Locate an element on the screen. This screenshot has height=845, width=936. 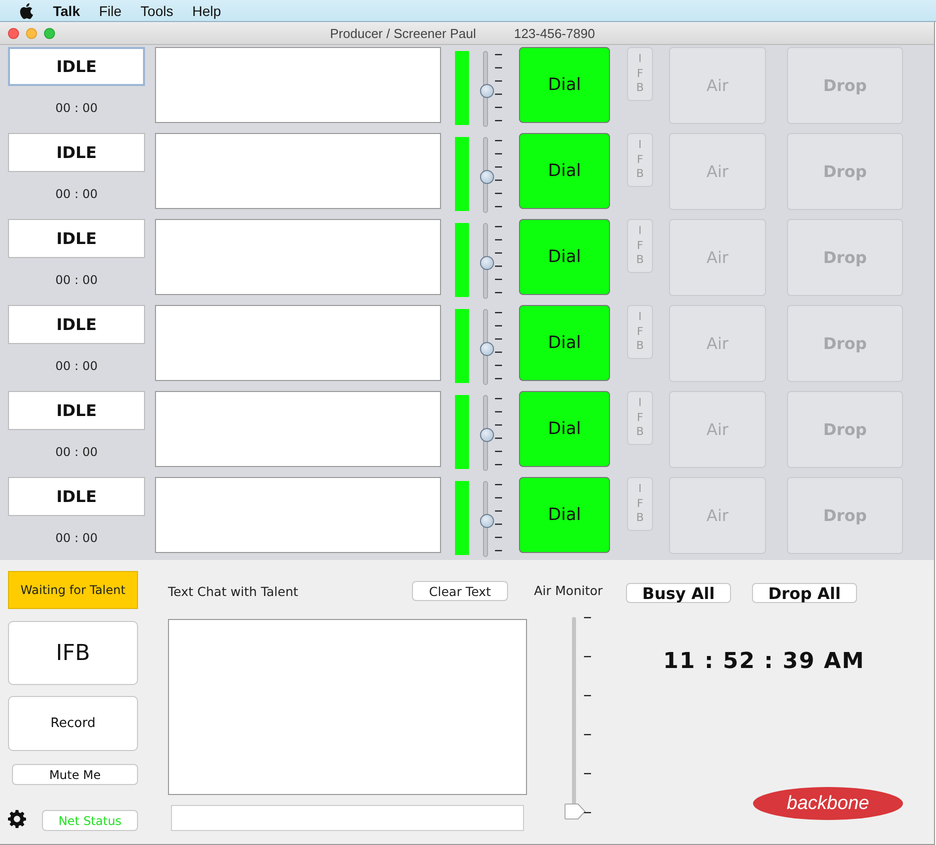
clear-text-button: Clear Text is located at coordinates (460, 591).